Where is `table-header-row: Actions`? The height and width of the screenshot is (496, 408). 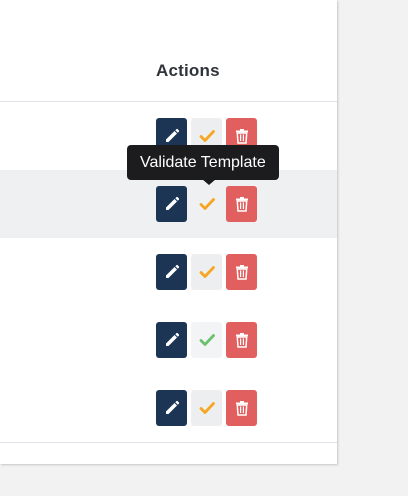 table-header-row: Actions is located at coordinates (168, 63).